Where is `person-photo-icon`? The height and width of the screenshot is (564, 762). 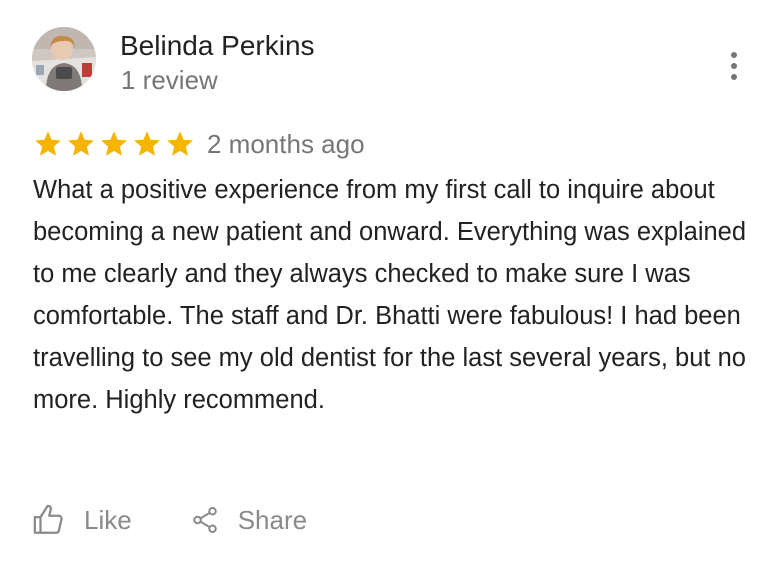 person-photo-icon is located at coordinates (64, 59).